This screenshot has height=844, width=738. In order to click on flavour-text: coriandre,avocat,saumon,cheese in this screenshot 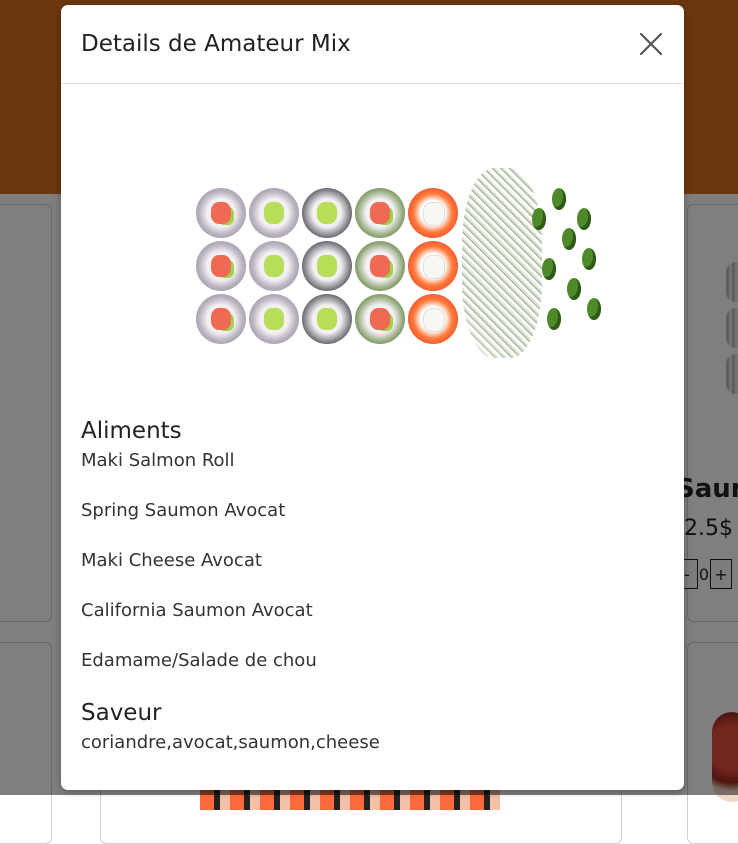, I will do `click(230, 742)`.